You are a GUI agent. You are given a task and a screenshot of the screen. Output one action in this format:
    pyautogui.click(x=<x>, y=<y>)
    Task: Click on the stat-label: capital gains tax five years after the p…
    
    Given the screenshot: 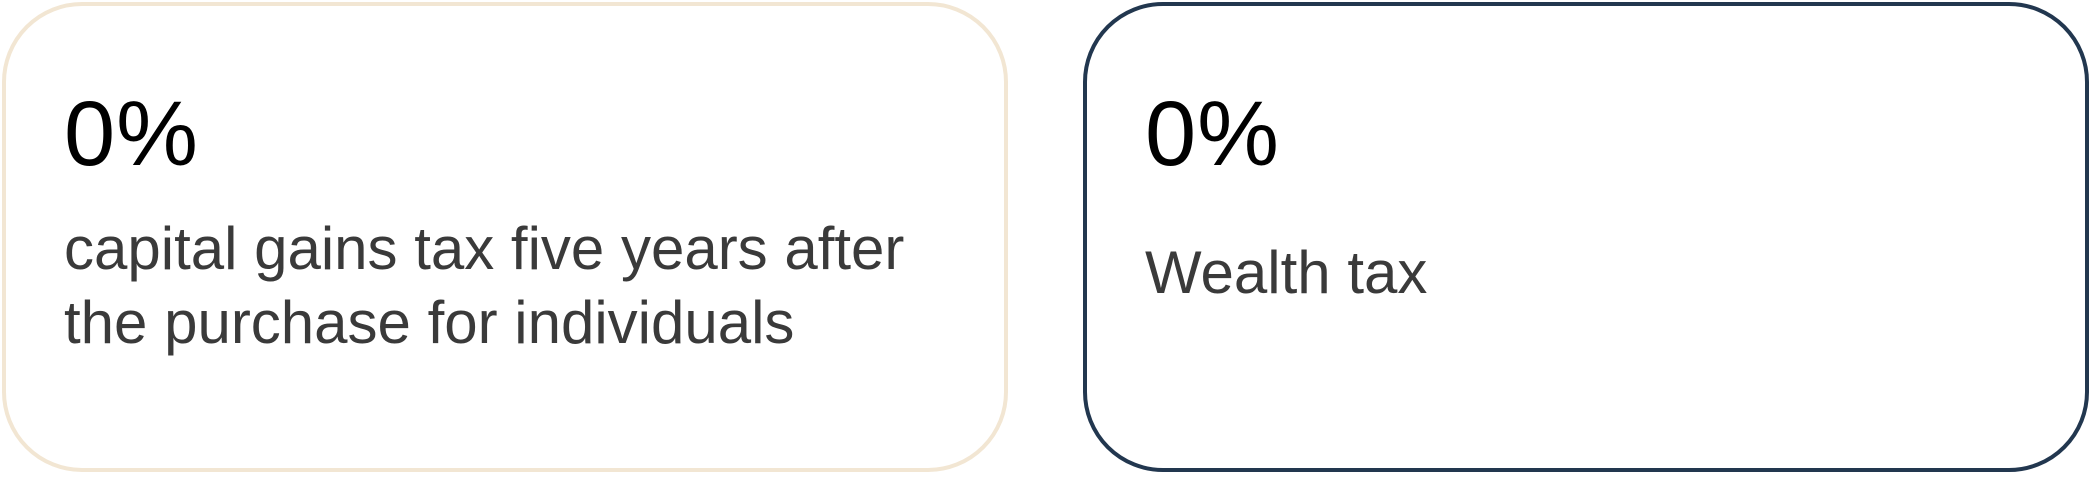 What is the action you would take?
    pyautogui.click(x=484, y=285)
    